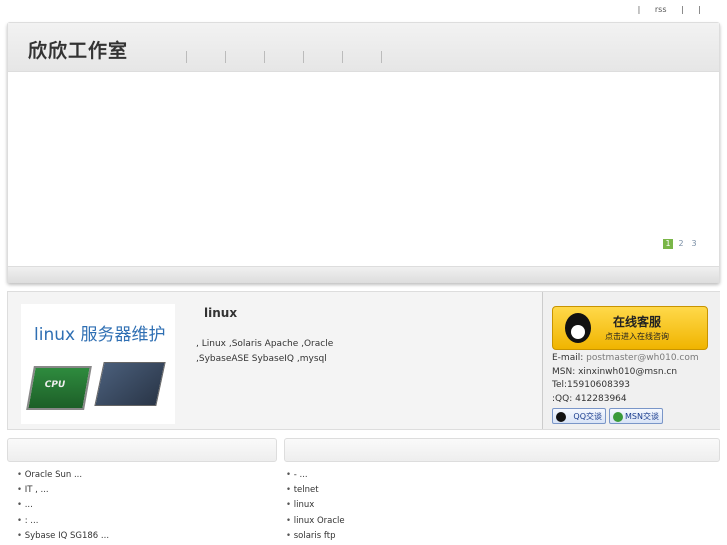 This screenshot has height=545, width=727. What do you see at coordinates (561, 417) in the screenshot?
I see `qq-icon` at bounding box center [561, 417].